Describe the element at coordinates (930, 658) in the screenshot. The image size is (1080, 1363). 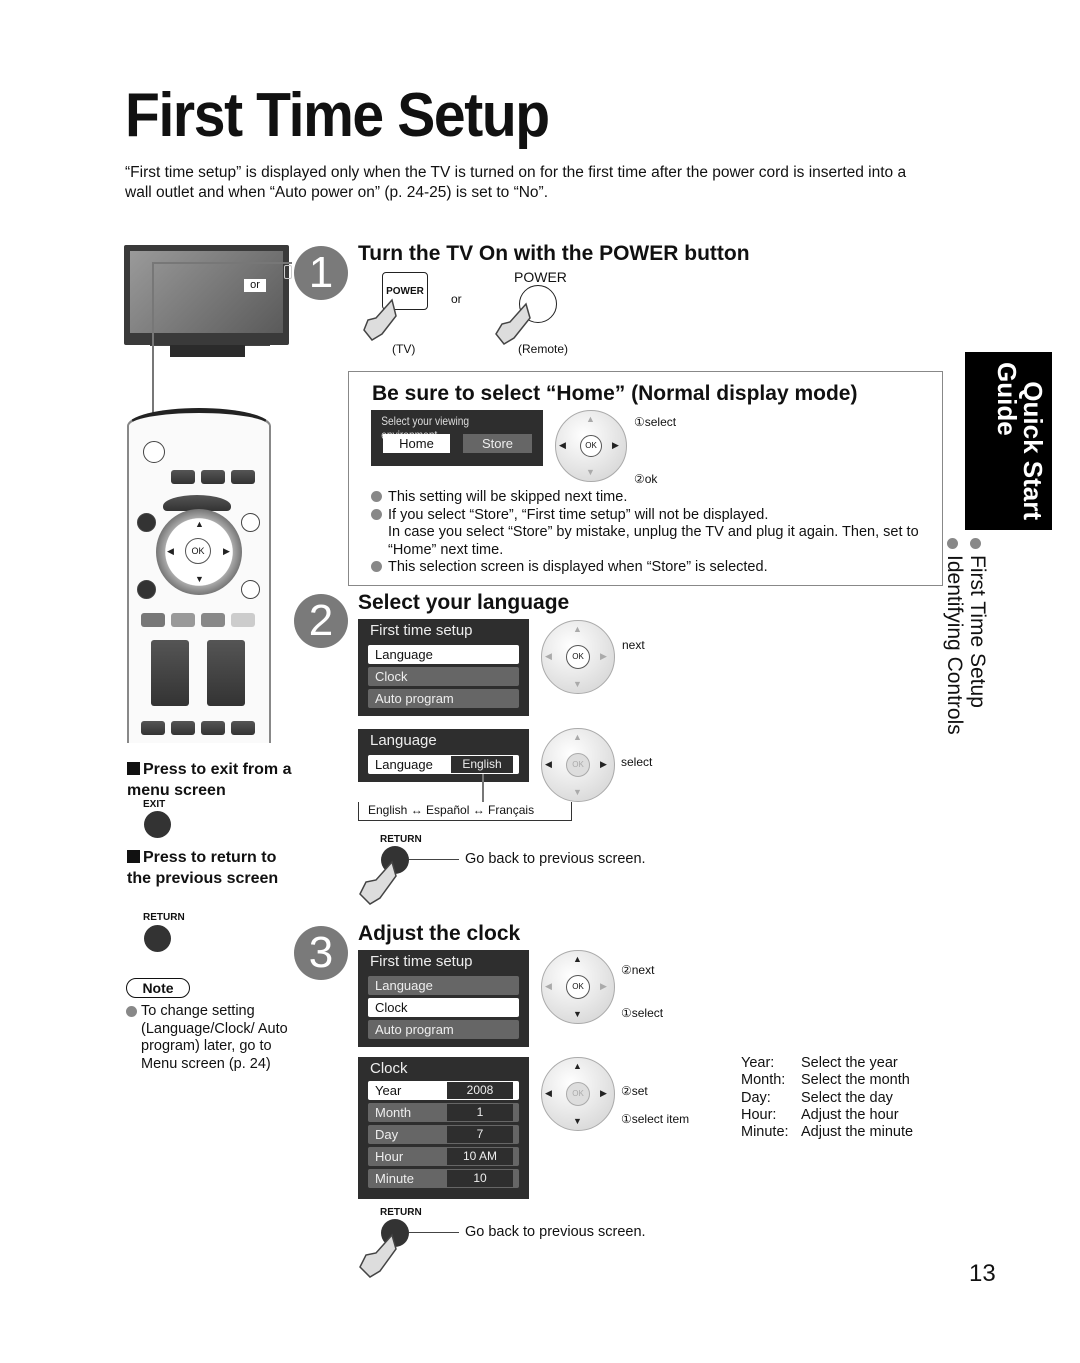
I see `side-tab-links: First Time Setup Identifying Controls` at that location.